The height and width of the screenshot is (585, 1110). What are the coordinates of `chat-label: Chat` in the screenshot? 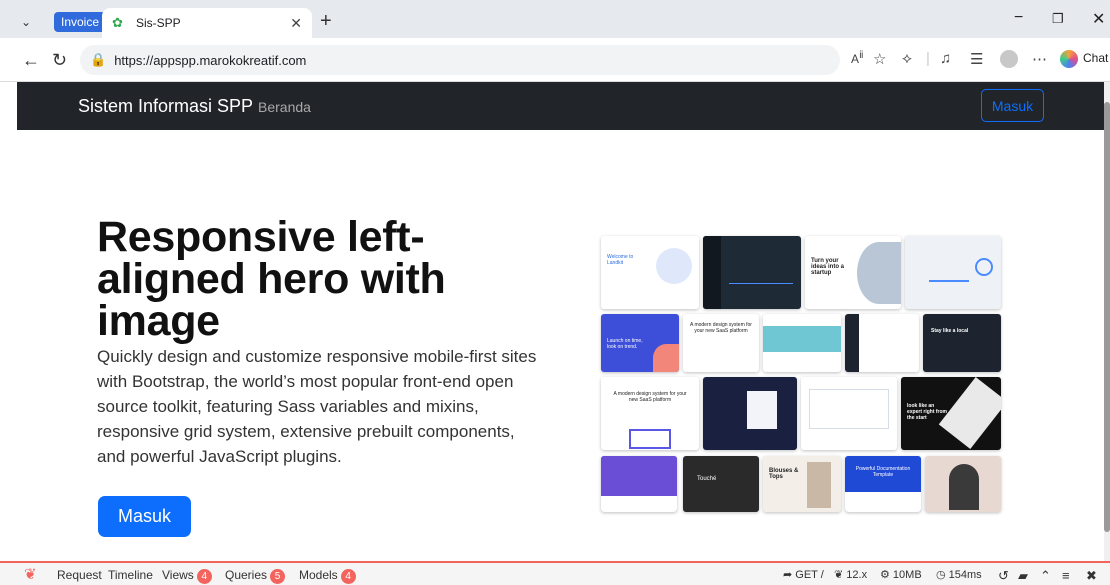 It's located at (1095, 58).